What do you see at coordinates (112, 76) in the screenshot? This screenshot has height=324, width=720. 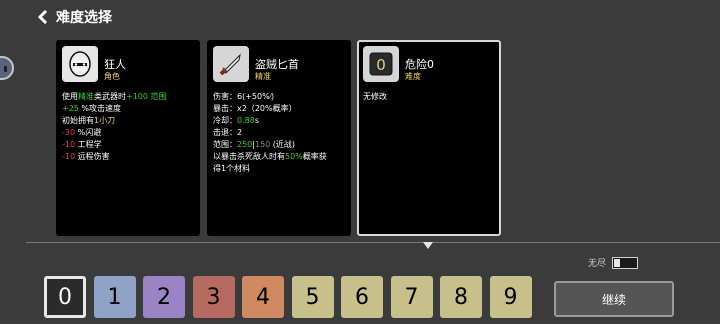 I see `card-type: 角色` at bounding box center [112, 76].